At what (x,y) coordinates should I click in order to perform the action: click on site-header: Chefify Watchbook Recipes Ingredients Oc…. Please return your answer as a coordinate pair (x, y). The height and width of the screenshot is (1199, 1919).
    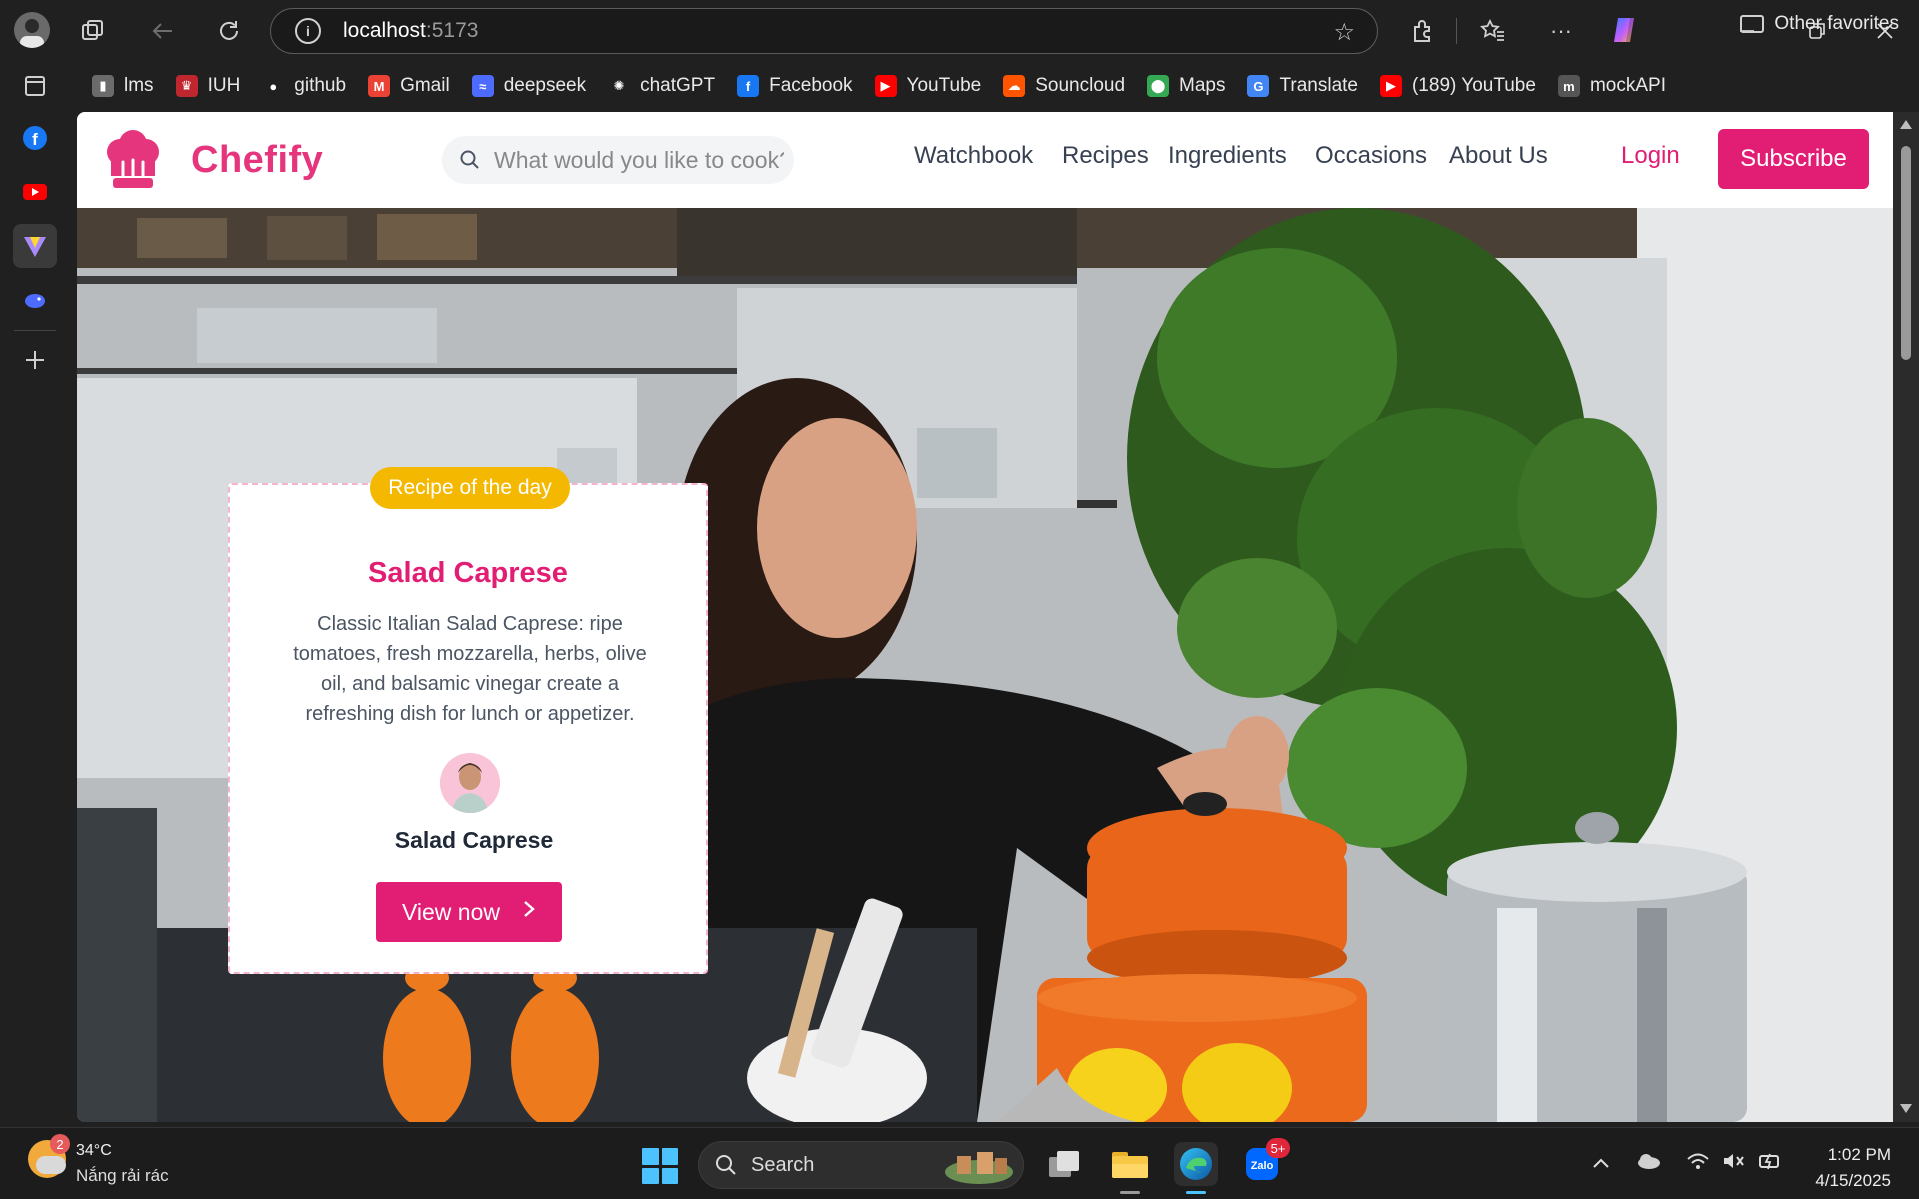
    Looking at the image, I should click on (985, 160).